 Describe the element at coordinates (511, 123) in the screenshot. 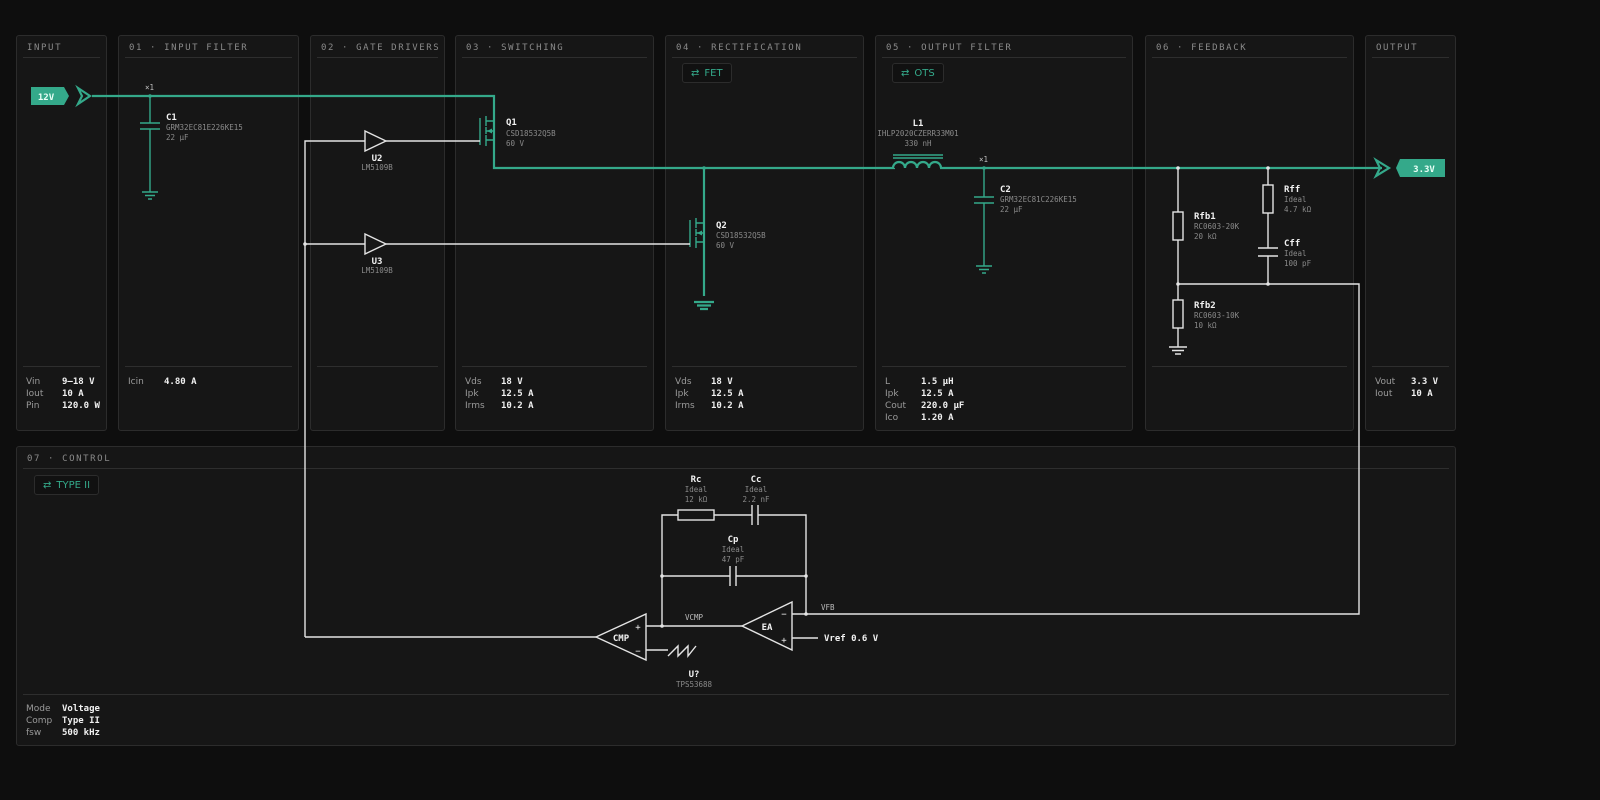

I see `q1-ref: Q1` at that location.